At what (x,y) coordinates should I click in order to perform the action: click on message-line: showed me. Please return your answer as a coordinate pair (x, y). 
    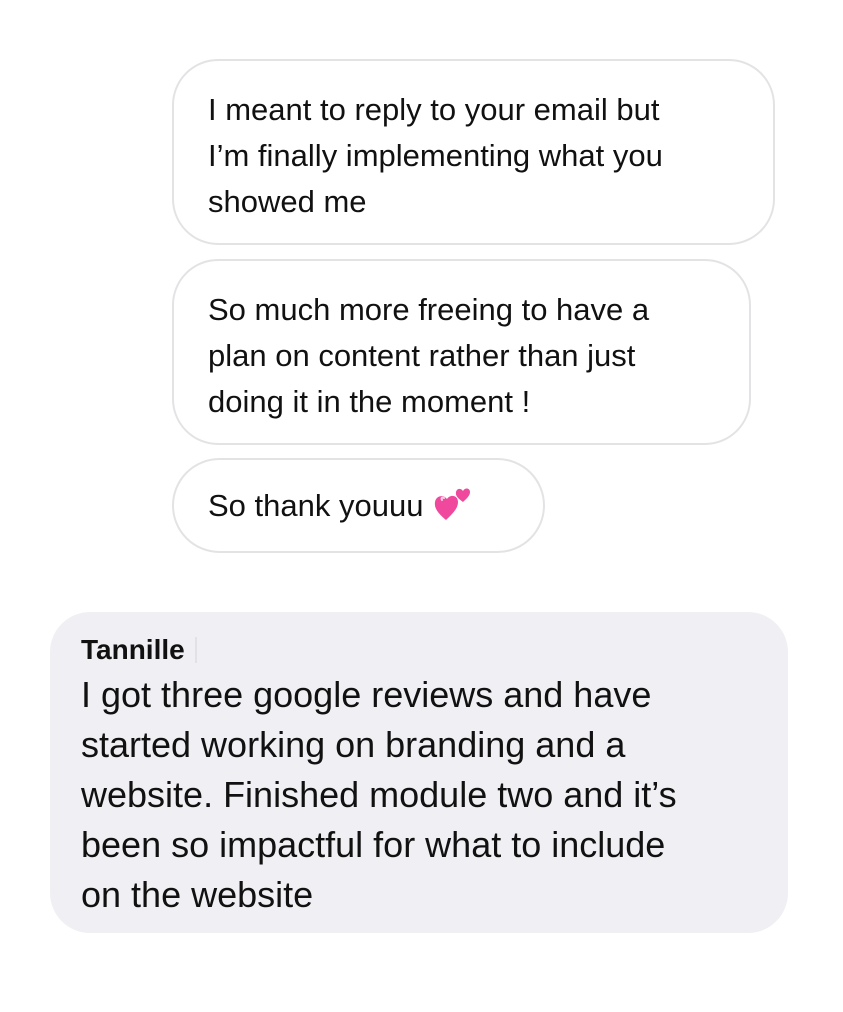
    Looking at the image, I should click on (287, 201).